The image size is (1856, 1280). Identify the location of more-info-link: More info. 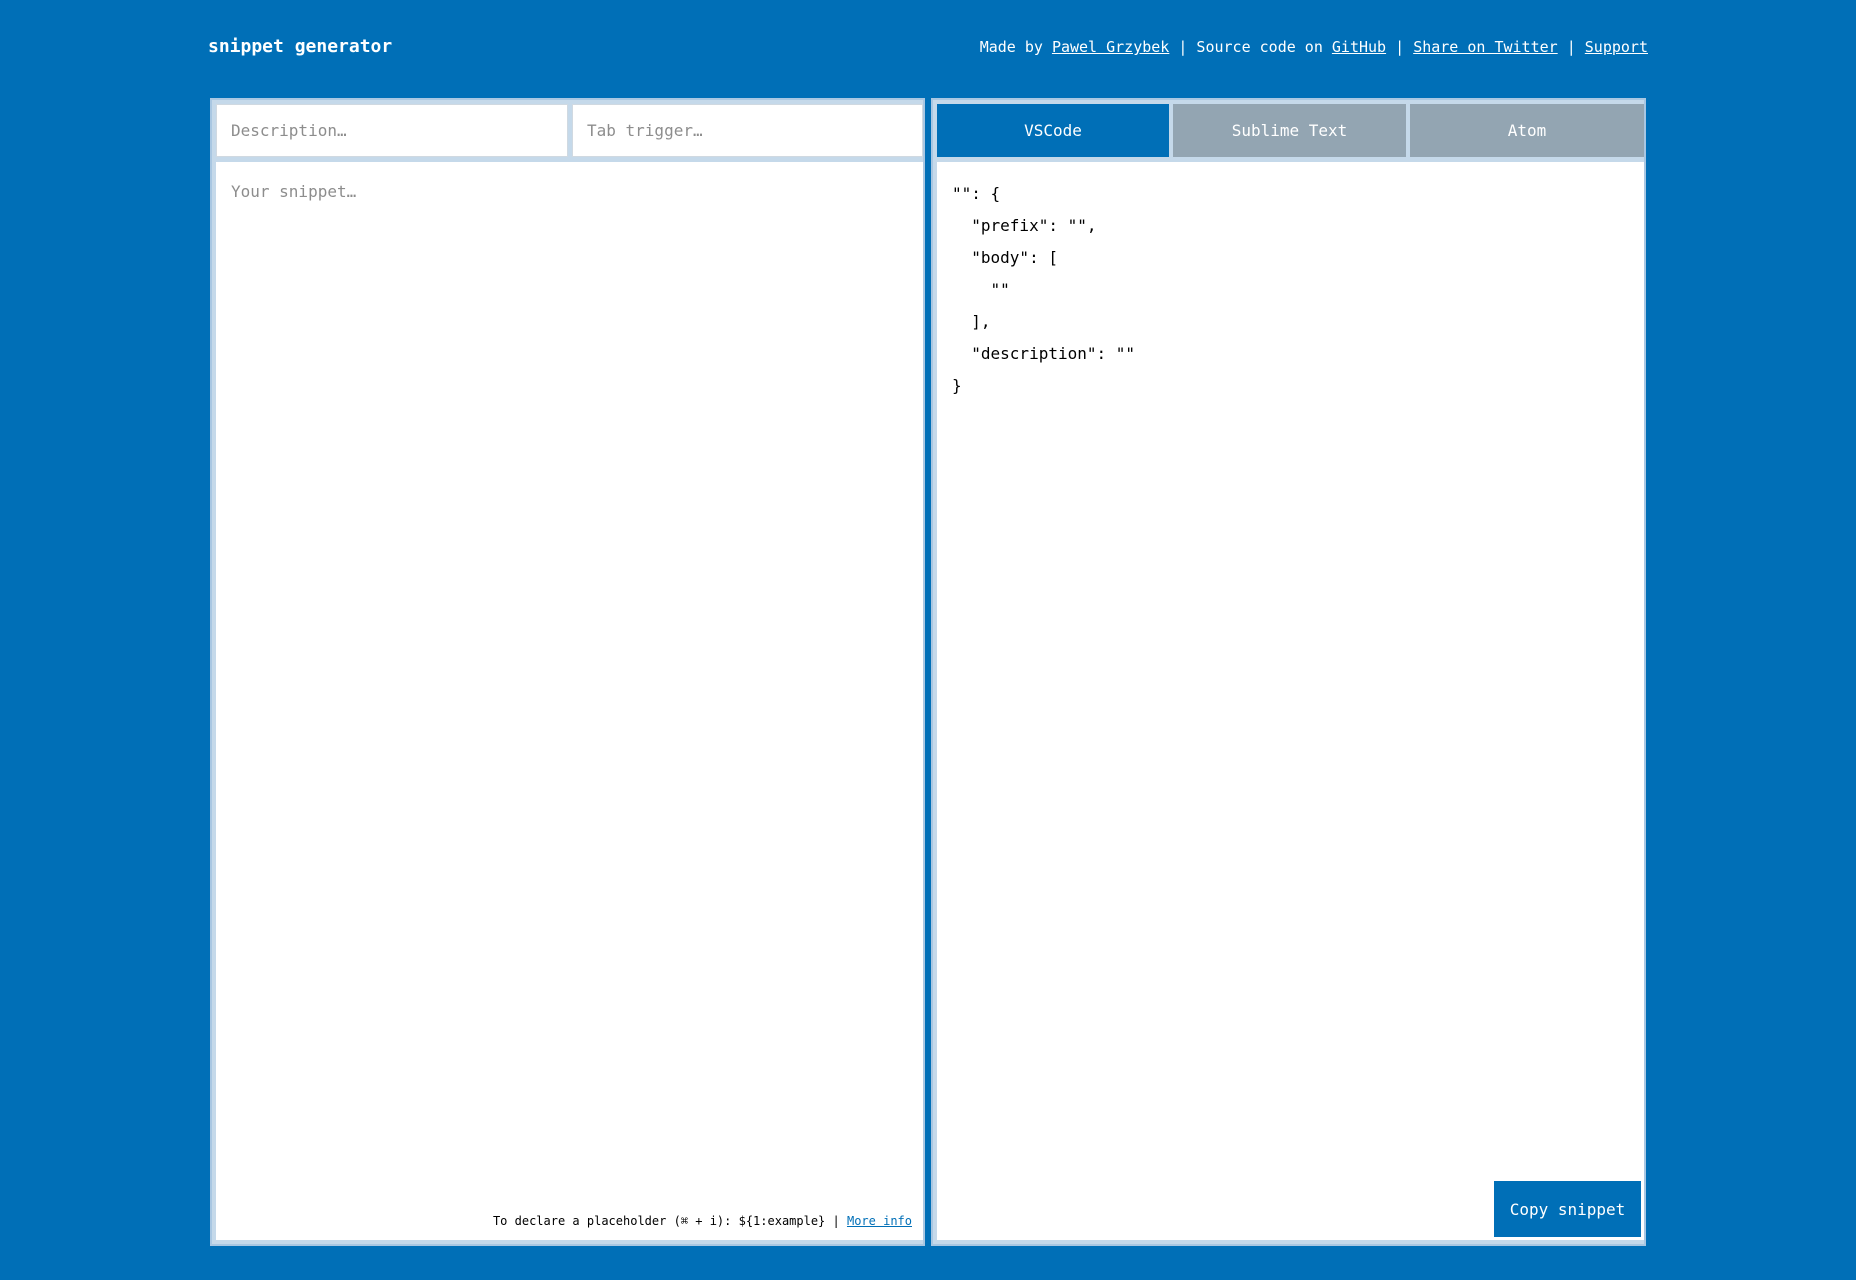
(879, 1221).